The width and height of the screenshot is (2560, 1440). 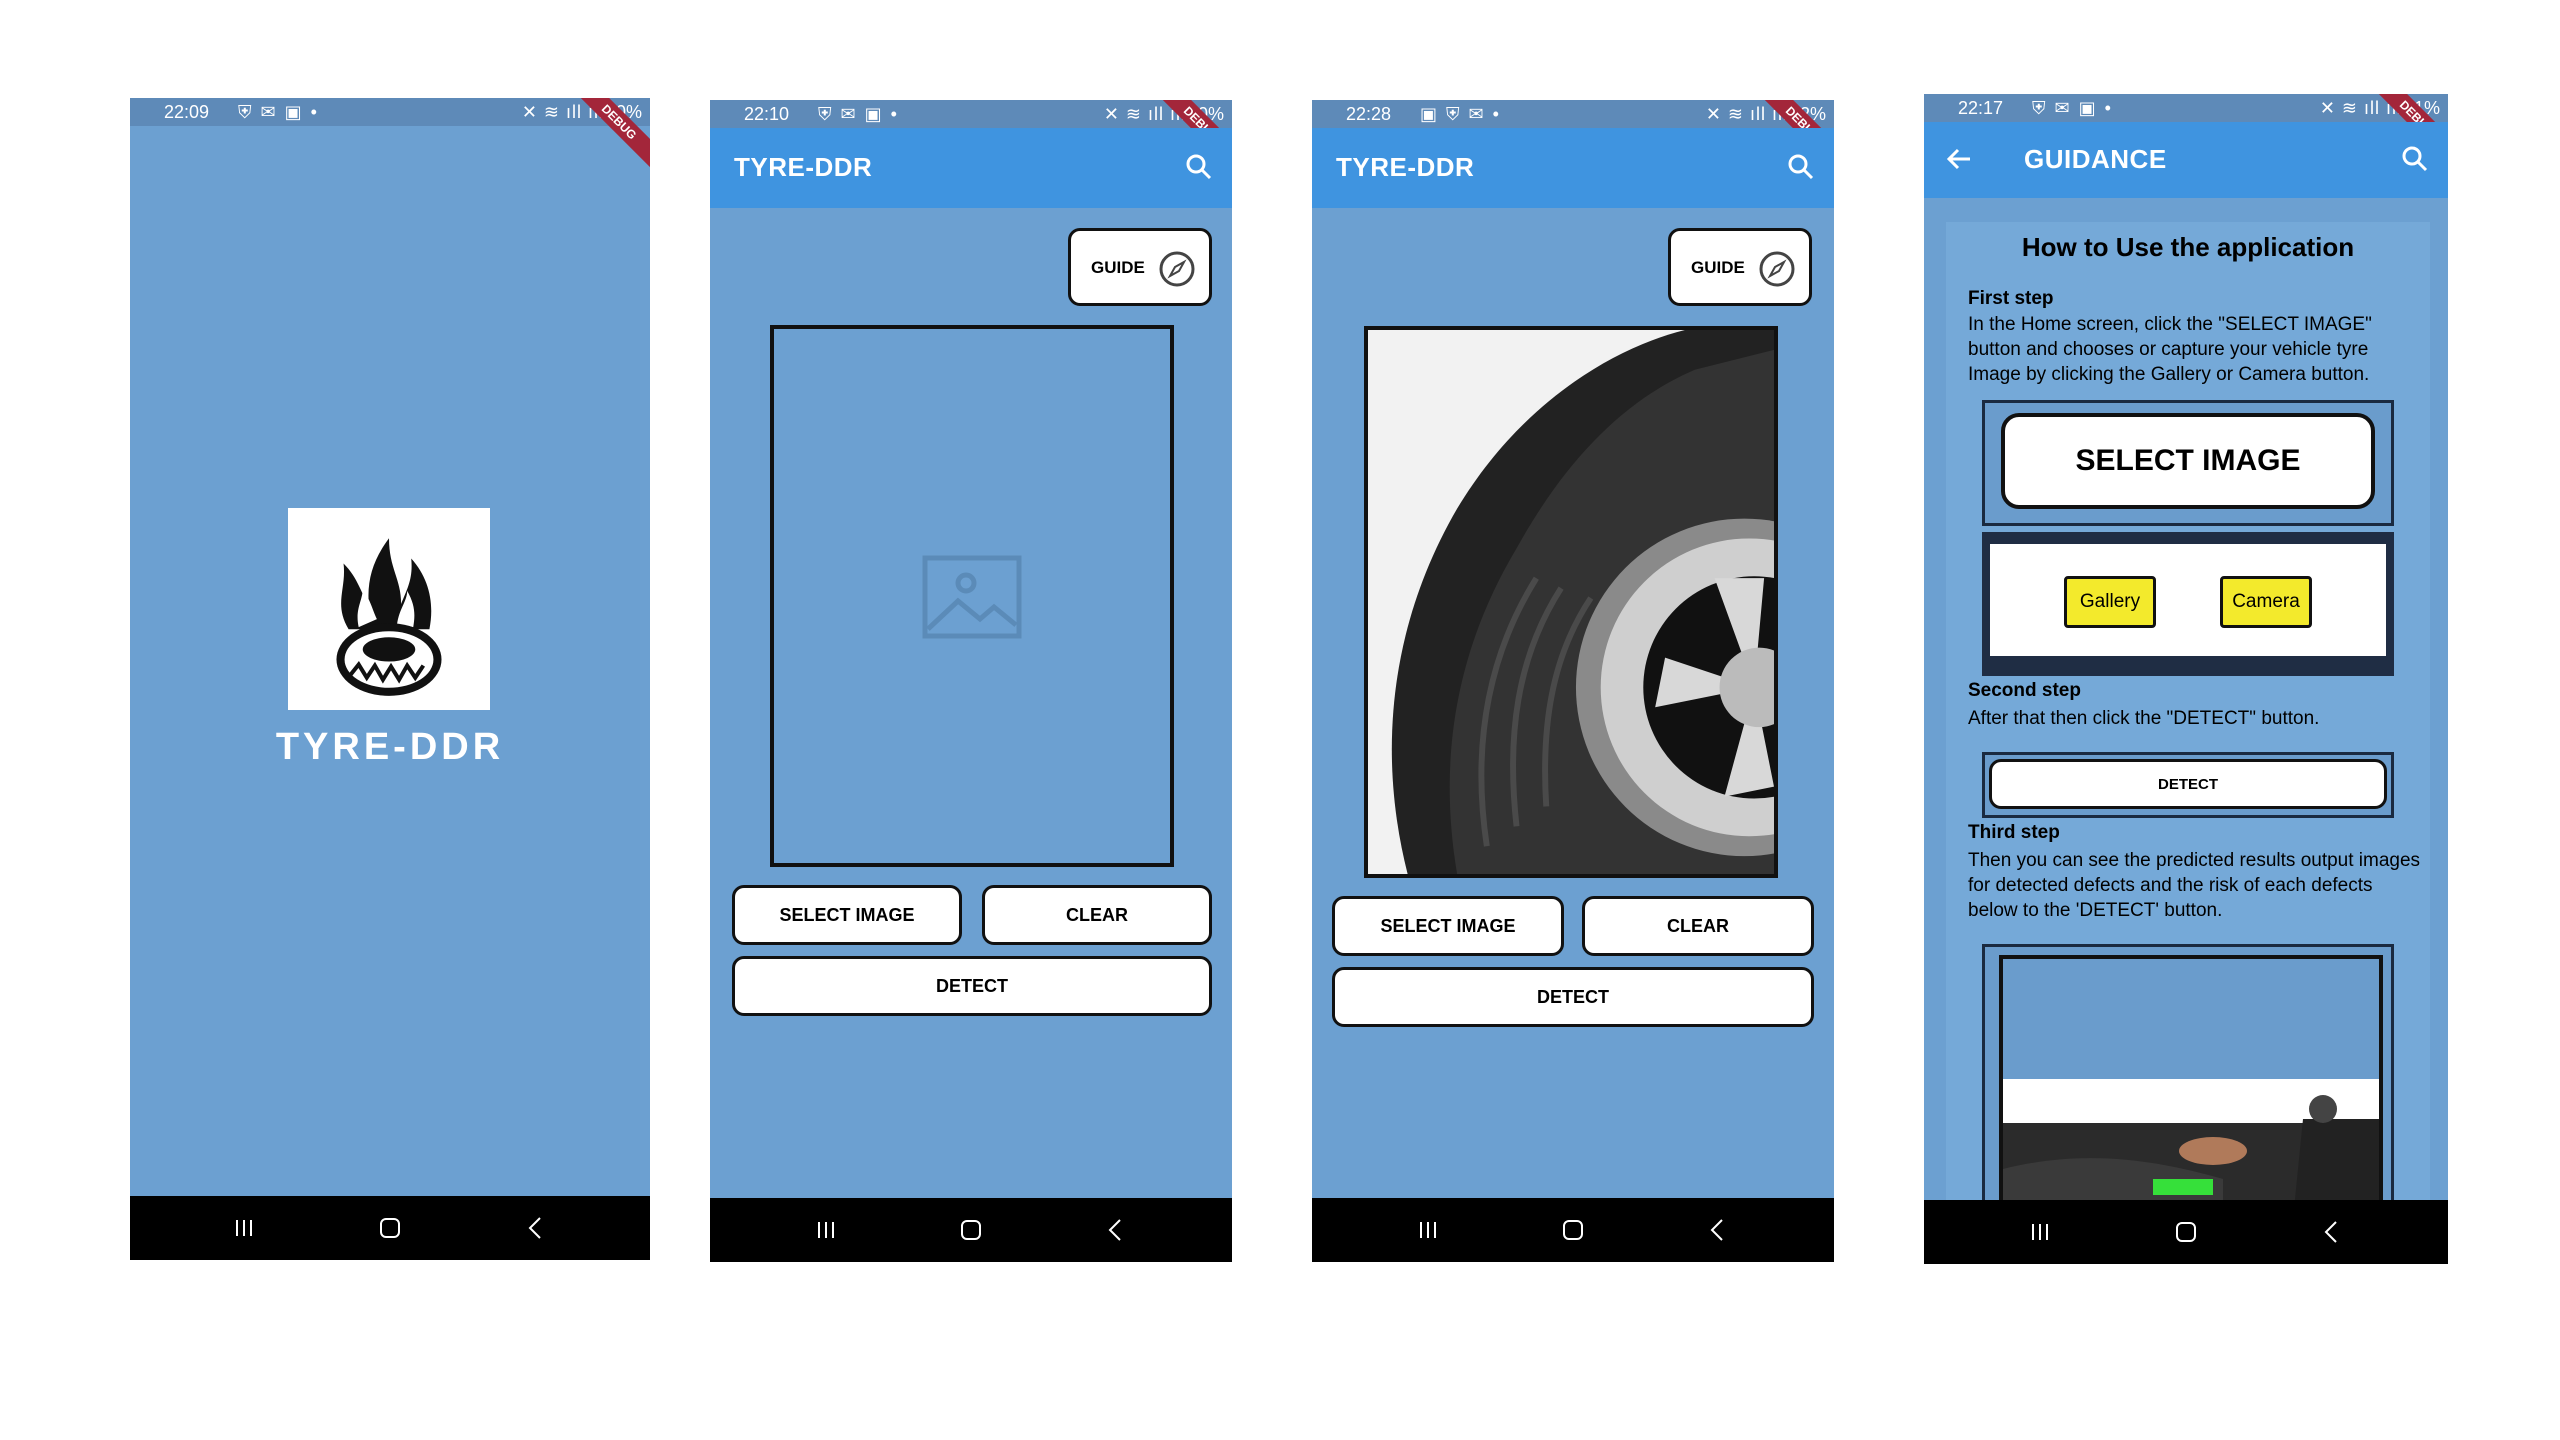 I want to click on step3-title: Third step, so click(x=2014, y=832).